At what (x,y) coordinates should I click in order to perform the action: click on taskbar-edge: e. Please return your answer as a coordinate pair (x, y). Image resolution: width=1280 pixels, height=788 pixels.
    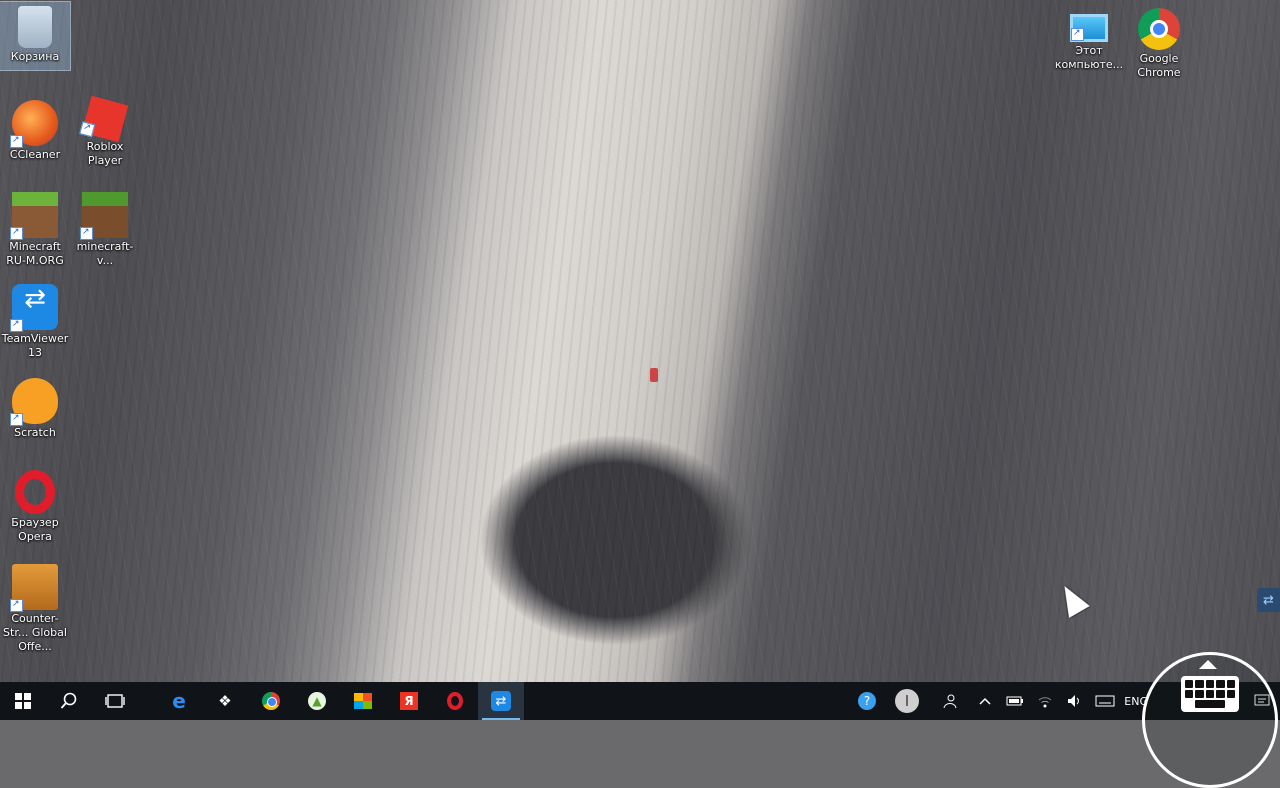
    Looking at the image, I should click on (179, 701).